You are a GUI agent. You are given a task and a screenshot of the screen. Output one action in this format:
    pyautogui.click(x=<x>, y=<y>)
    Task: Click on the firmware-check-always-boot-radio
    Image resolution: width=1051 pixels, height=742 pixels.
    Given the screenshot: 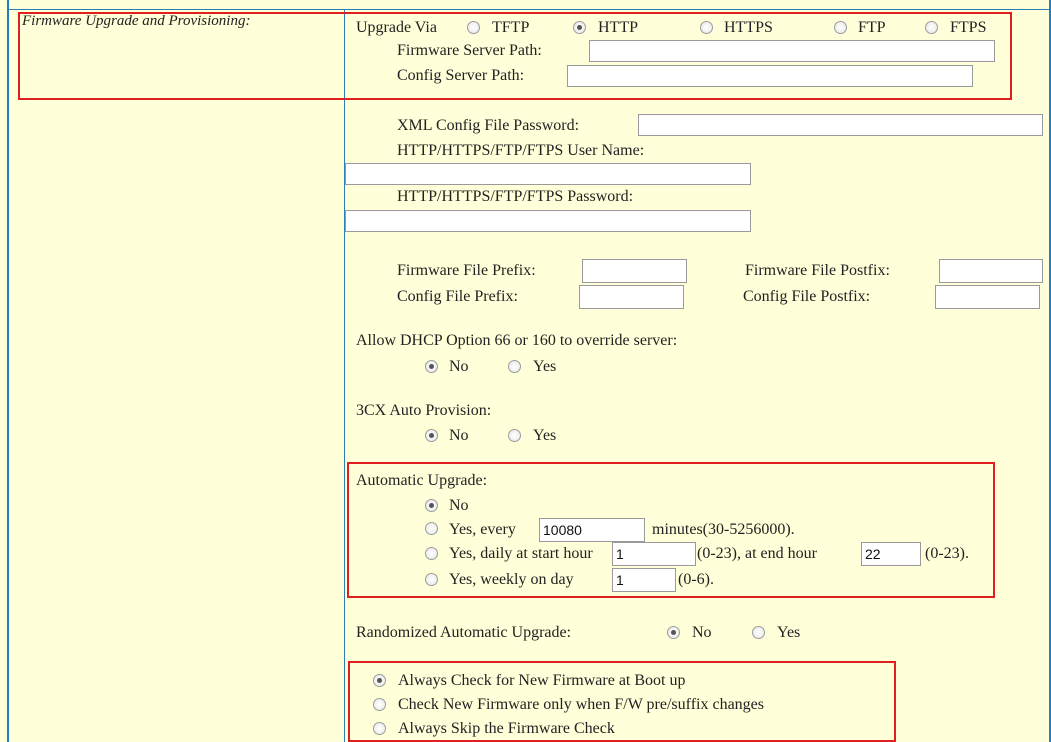 What is the action you would take?
    pyautogui.click(x=379, y=680)
    